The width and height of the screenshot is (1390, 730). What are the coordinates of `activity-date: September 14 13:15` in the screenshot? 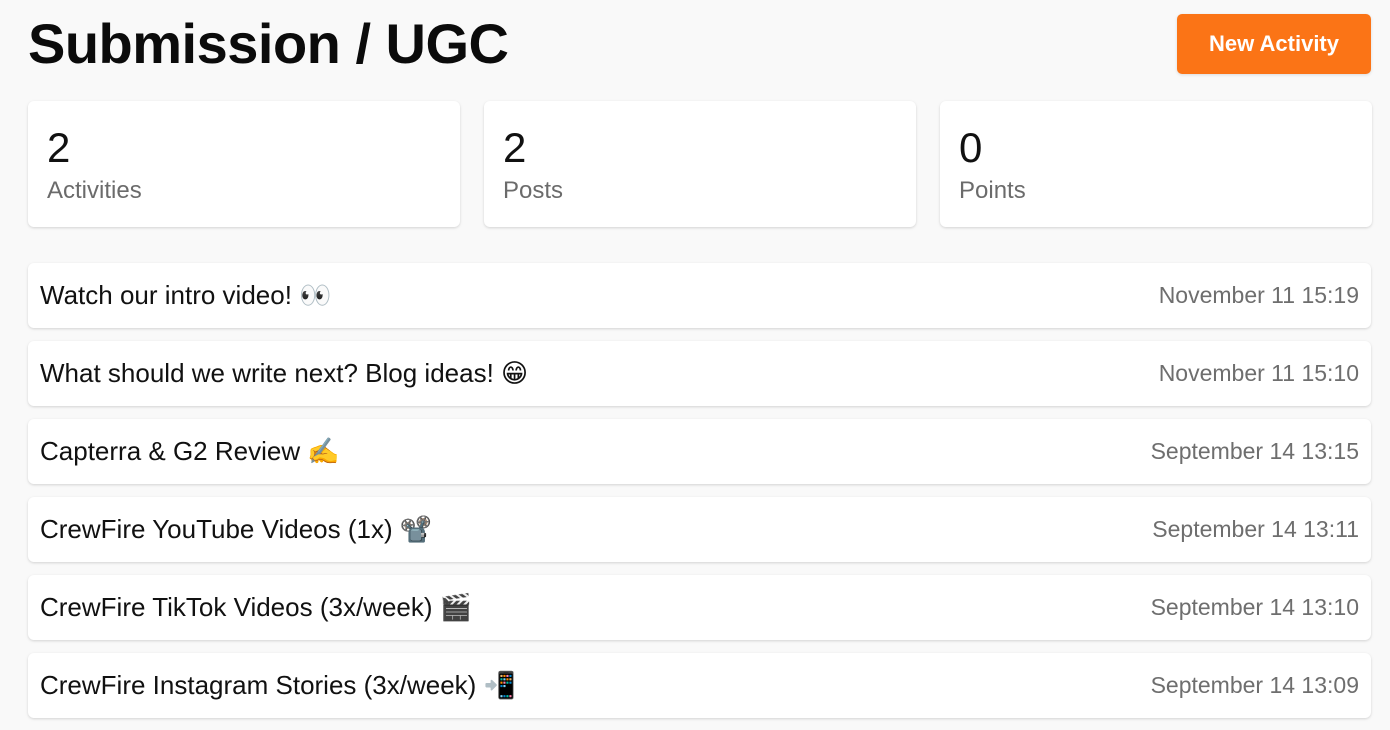 It's located at (1254, 451).